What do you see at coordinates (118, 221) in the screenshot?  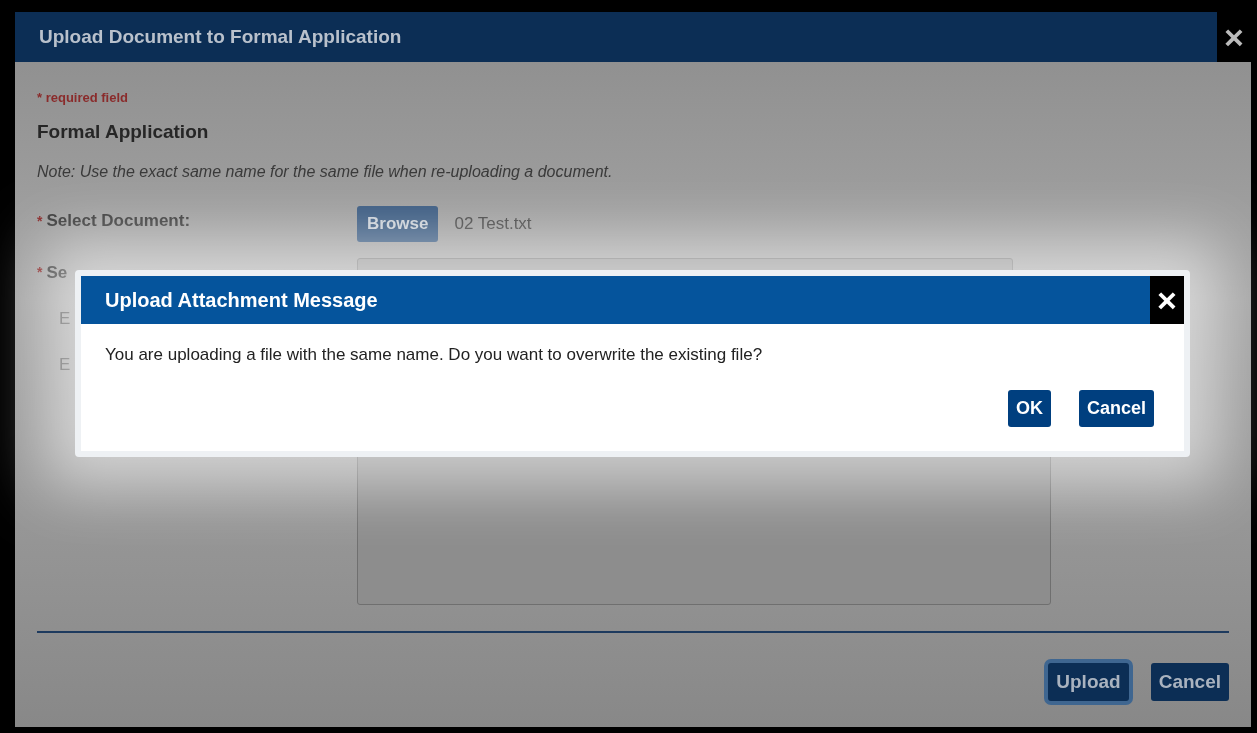 I see `field-label: Select Document:` at bounding box center [118, 221].